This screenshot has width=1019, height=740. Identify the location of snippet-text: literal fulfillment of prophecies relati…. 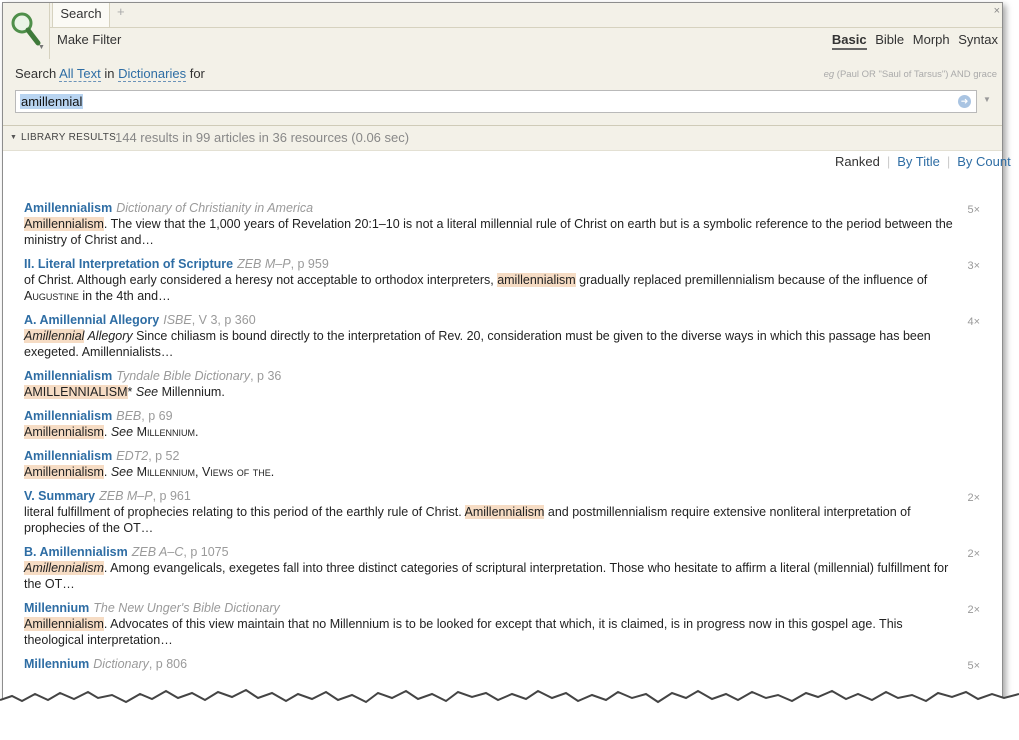
(244, 512).